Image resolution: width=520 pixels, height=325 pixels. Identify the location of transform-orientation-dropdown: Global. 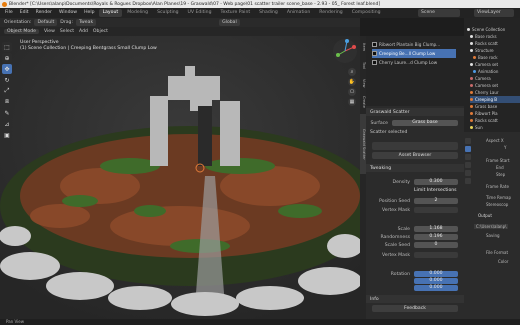
(229, 22).